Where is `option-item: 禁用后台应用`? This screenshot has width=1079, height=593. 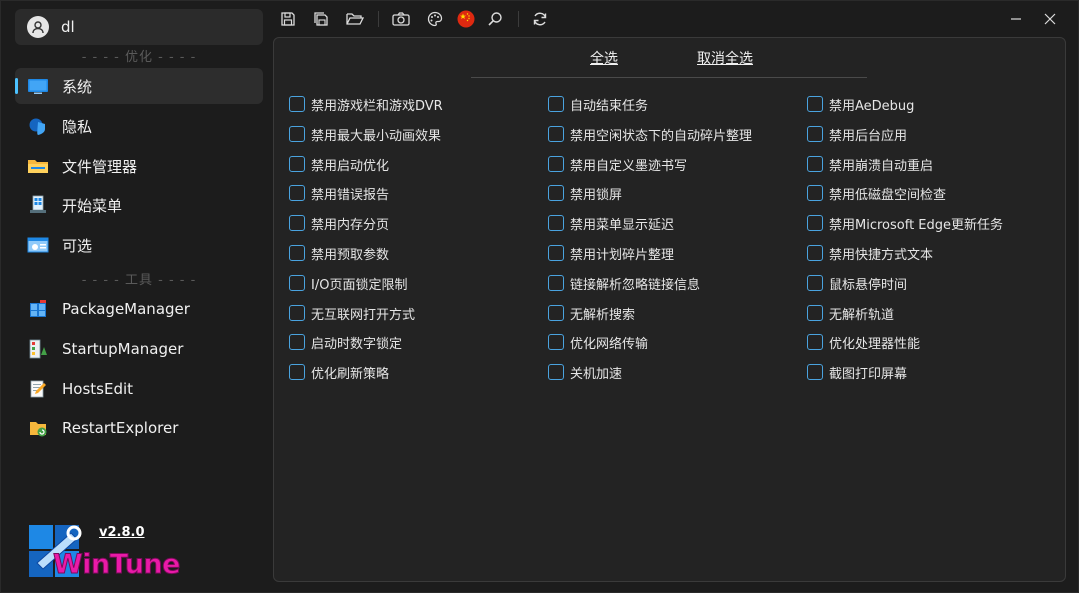 option-item: 禁用后台应用 is located at coordinates (857, 134).